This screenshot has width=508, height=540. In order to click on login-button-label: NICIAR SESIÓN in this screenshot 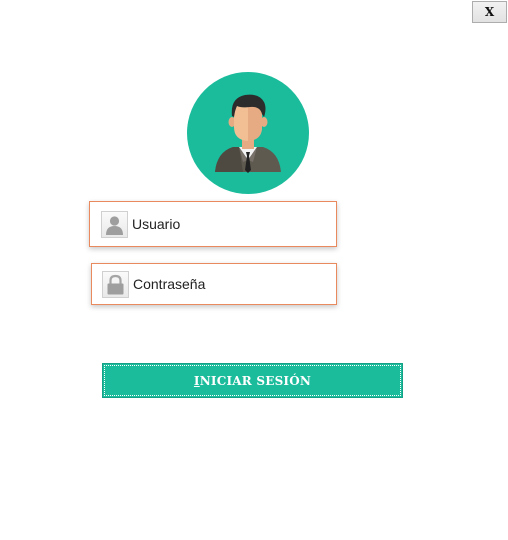, I will do `click(255, 380)`.